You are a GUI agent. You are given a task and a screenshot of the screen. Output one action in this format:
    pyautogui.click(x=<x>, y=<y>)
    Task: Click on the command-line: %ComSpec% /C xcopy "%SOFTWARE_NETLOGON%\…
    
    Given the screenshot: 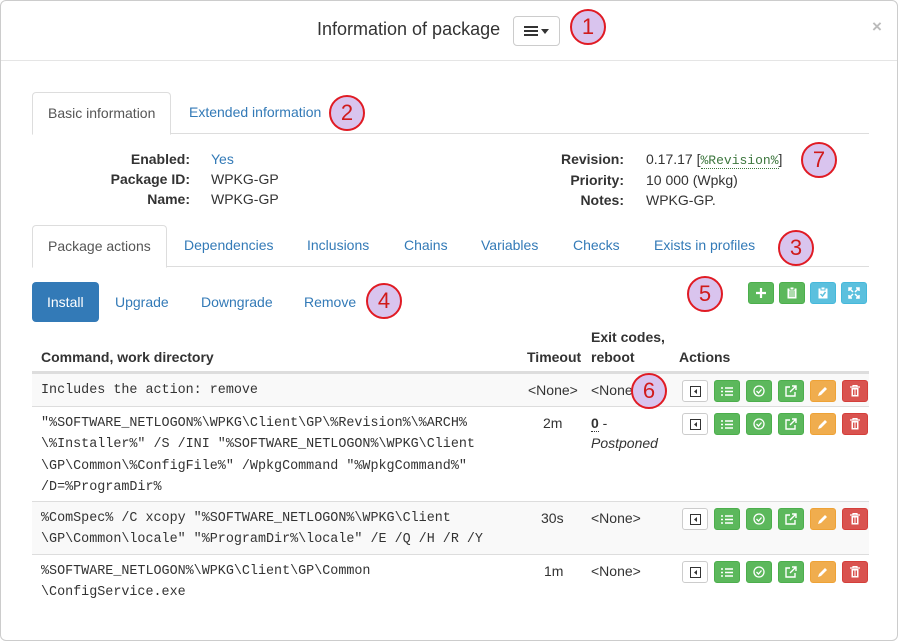 What is the action you would take?
    pyautogui.click(x=246, y=518)
    